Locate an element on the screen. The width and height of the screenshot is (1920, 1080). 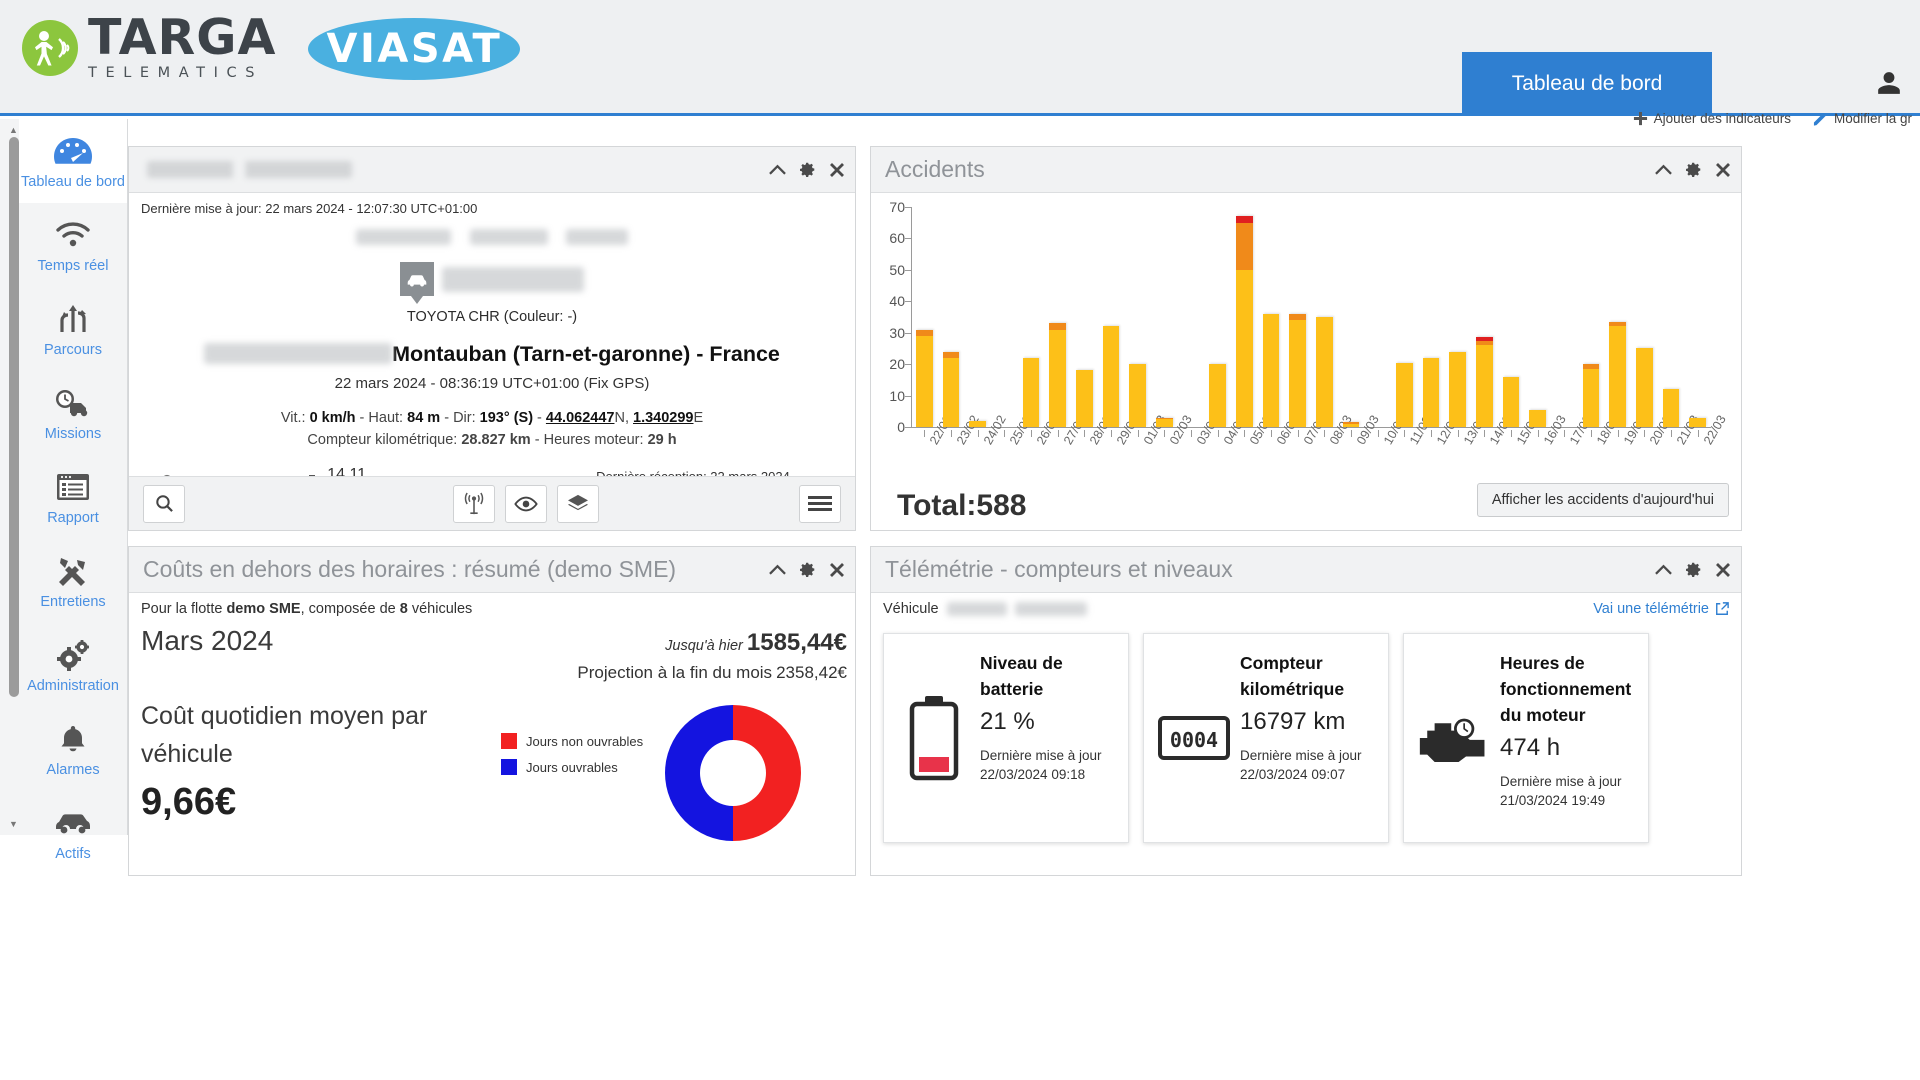
telemetry-link: Vai une télémétrie is located at coordinates (1661, 609).